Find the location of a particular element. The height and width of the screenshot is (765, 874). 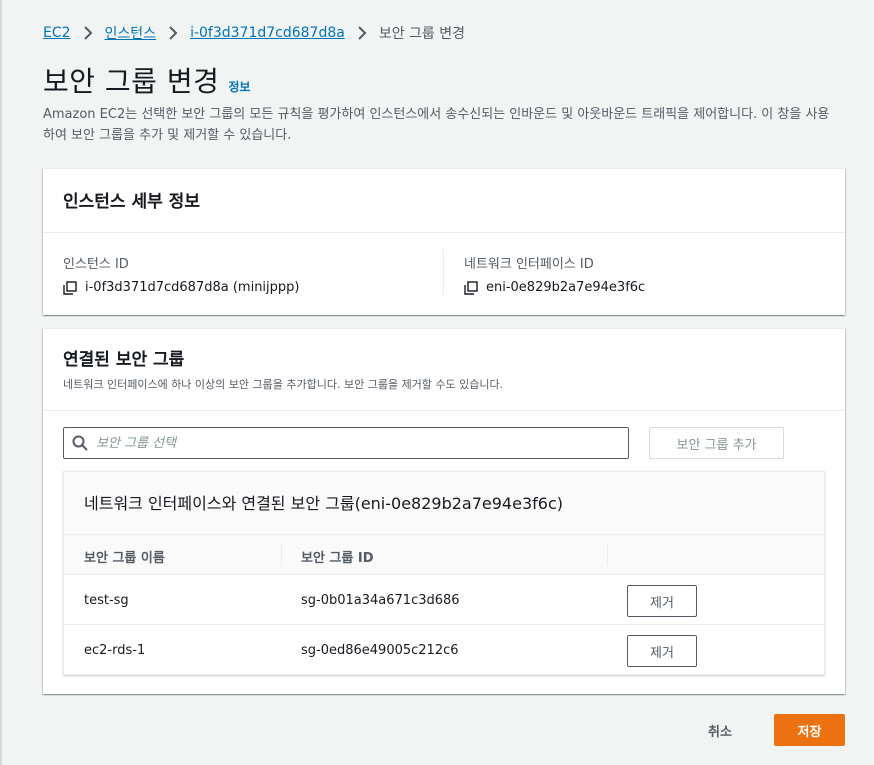

instance-id-field: 인스턴스 ID i-0f3d371d7cd687d8a (minijppp) is located at coordinates (181, 274).